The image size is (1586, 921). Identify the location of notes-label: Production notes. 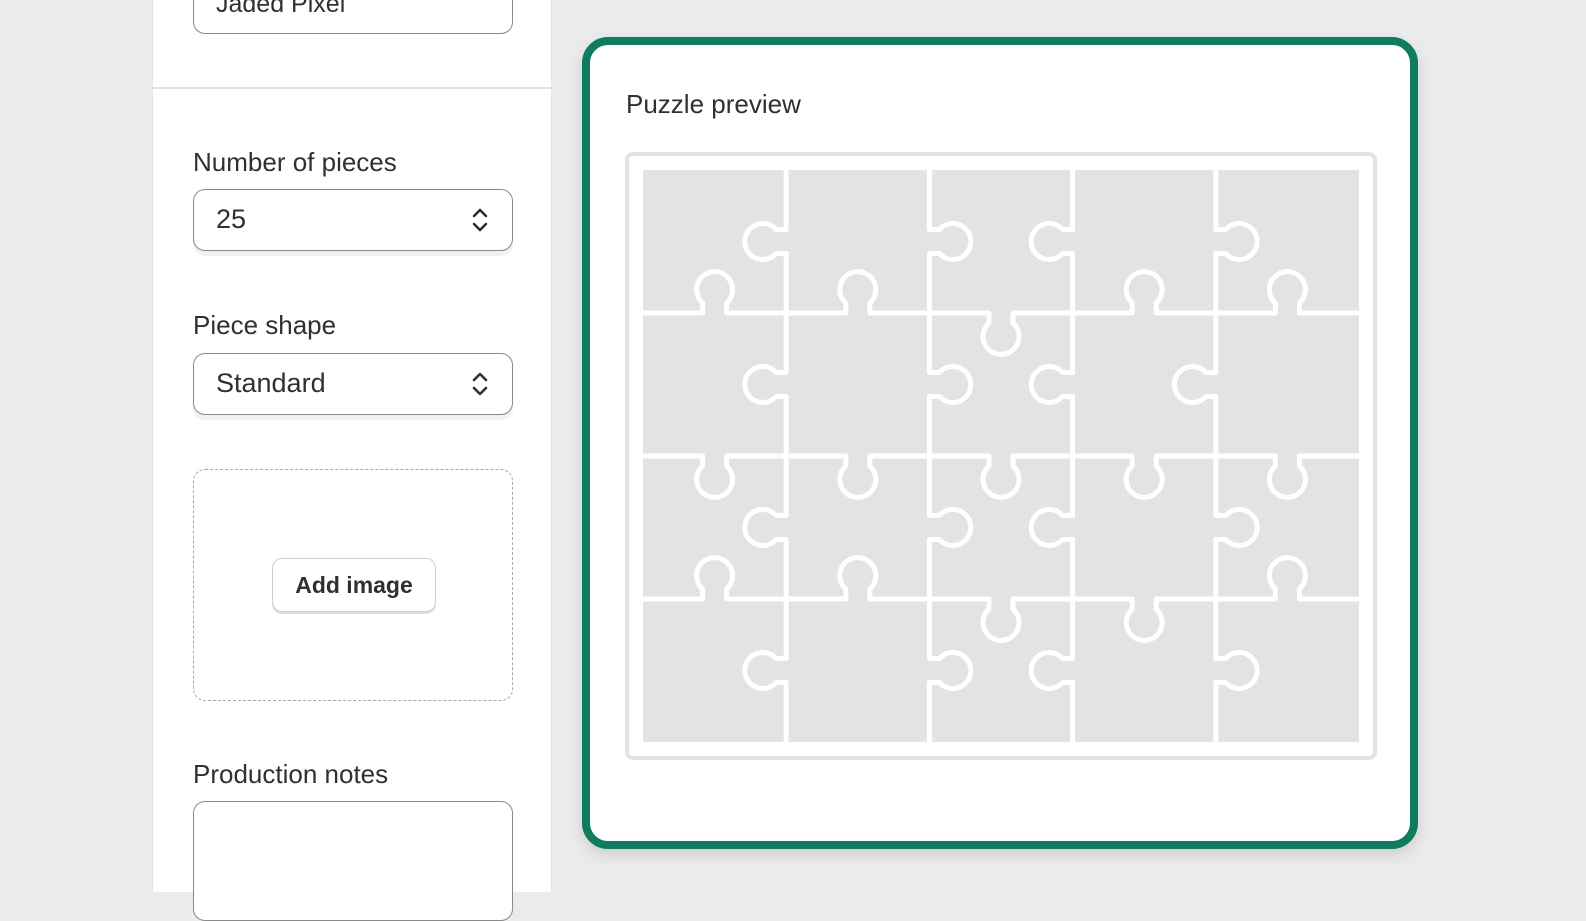
(291, 774).